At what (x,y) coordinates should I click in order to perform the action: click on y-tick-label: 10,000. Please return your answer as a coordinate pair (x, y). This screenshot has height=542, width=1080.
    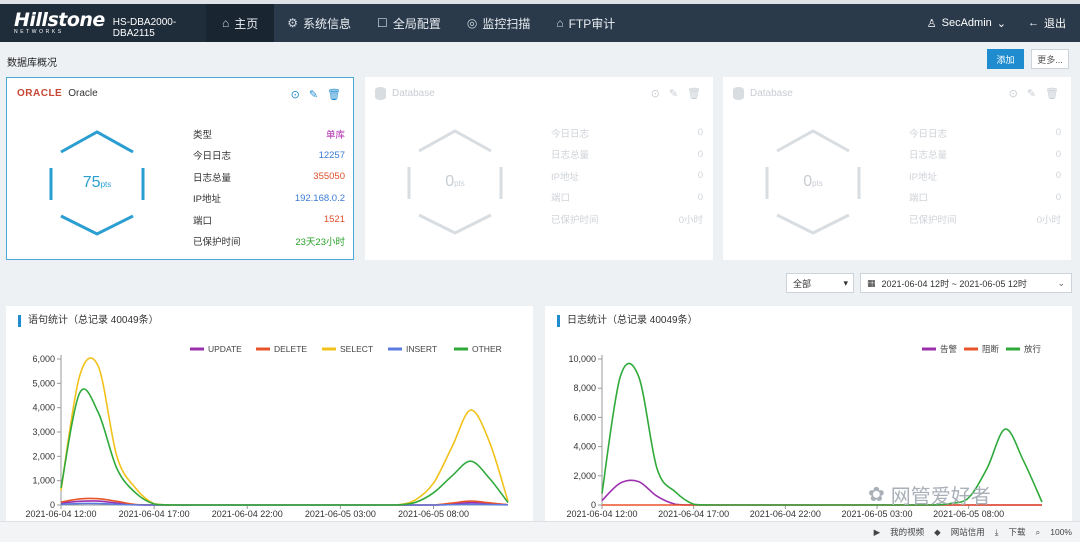
    Looking at the image, I should click on (582, 359).